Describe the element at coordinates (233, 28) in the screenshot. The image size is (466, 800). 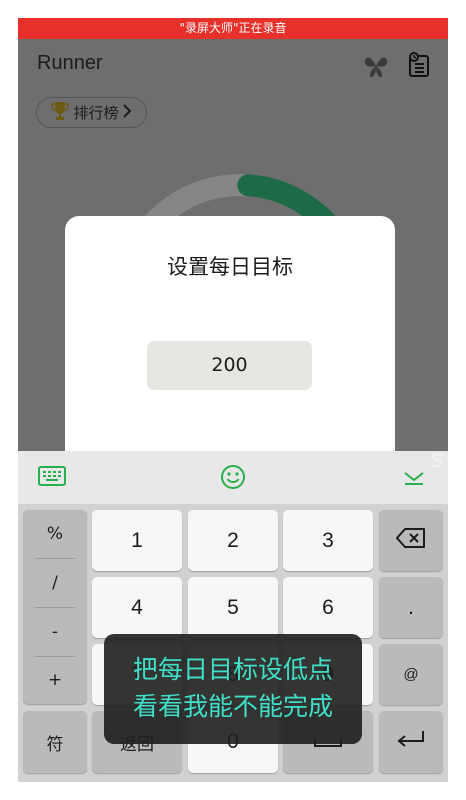
I see `recording-status-bar: "录屏大师"正在录音` at that location.